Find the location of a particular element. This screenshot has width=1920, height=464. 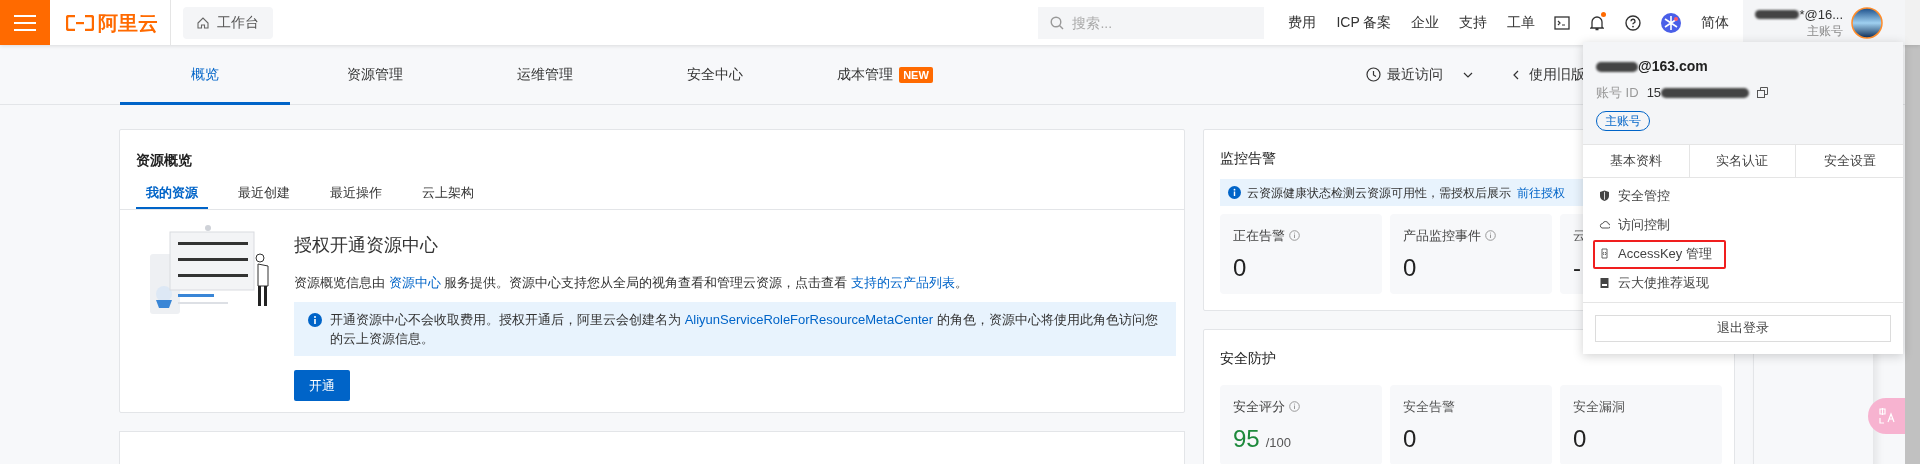

copy-button is located at coordinates (1763, 93).